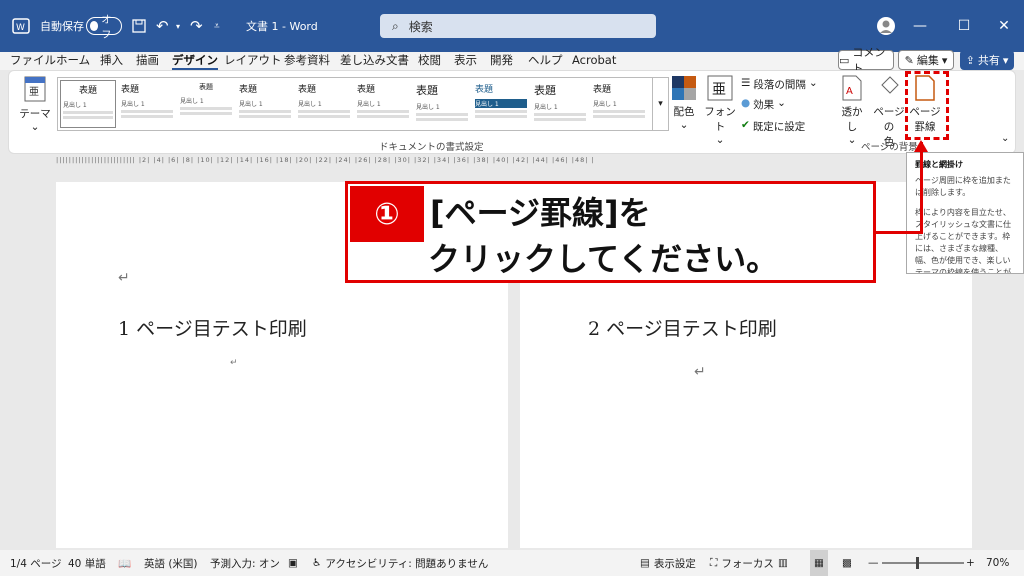 Image resolution: width=1024 pixels, height=576 pixels. What do you see at coordinates (253, 61) in the screenshot?
I see `tab-layout: レイアウト` at bounding box center [253, 61].